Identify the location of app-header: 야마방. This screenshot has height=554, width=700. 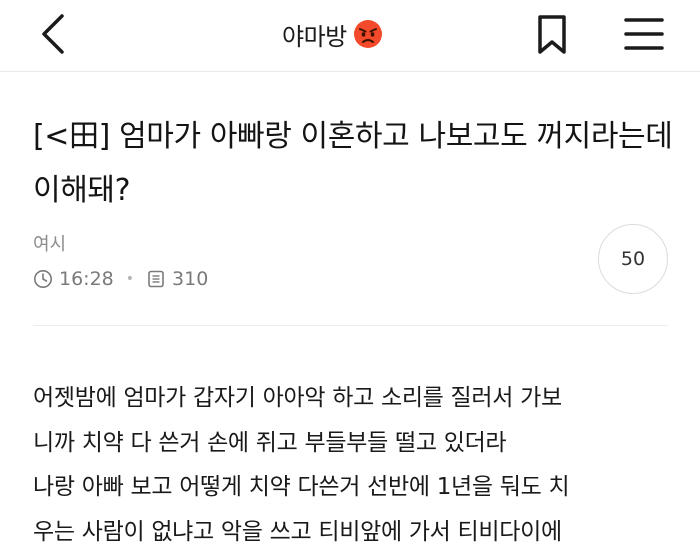
(350, 35).